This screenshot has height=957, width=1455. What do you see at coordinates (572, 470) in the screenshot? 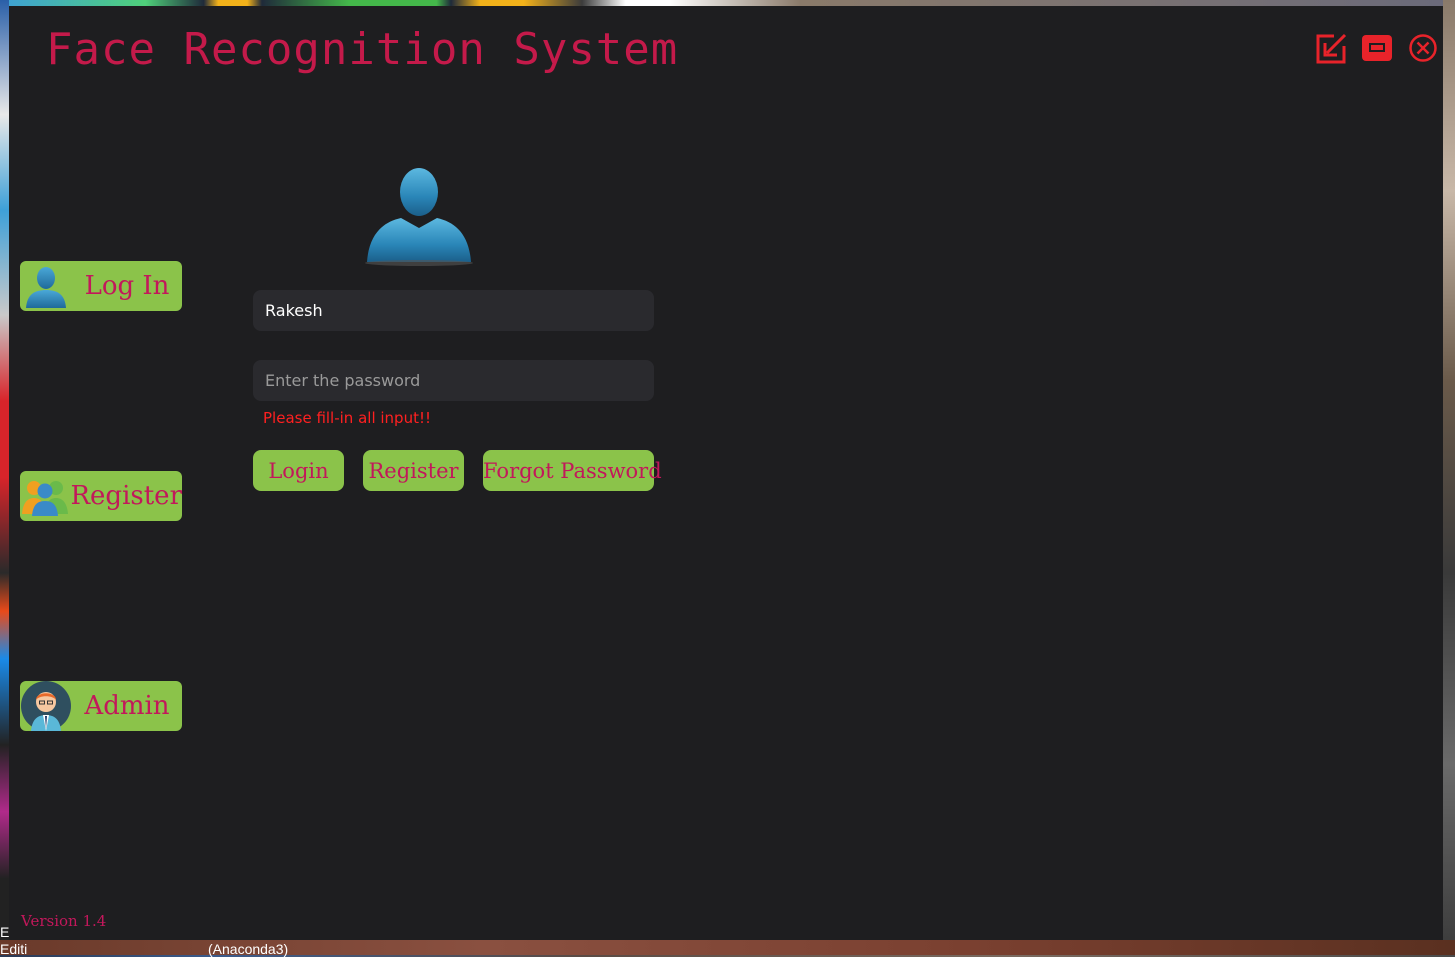
I see `forgot-password-button: Forgot Password` at bounding box center [572, 470].